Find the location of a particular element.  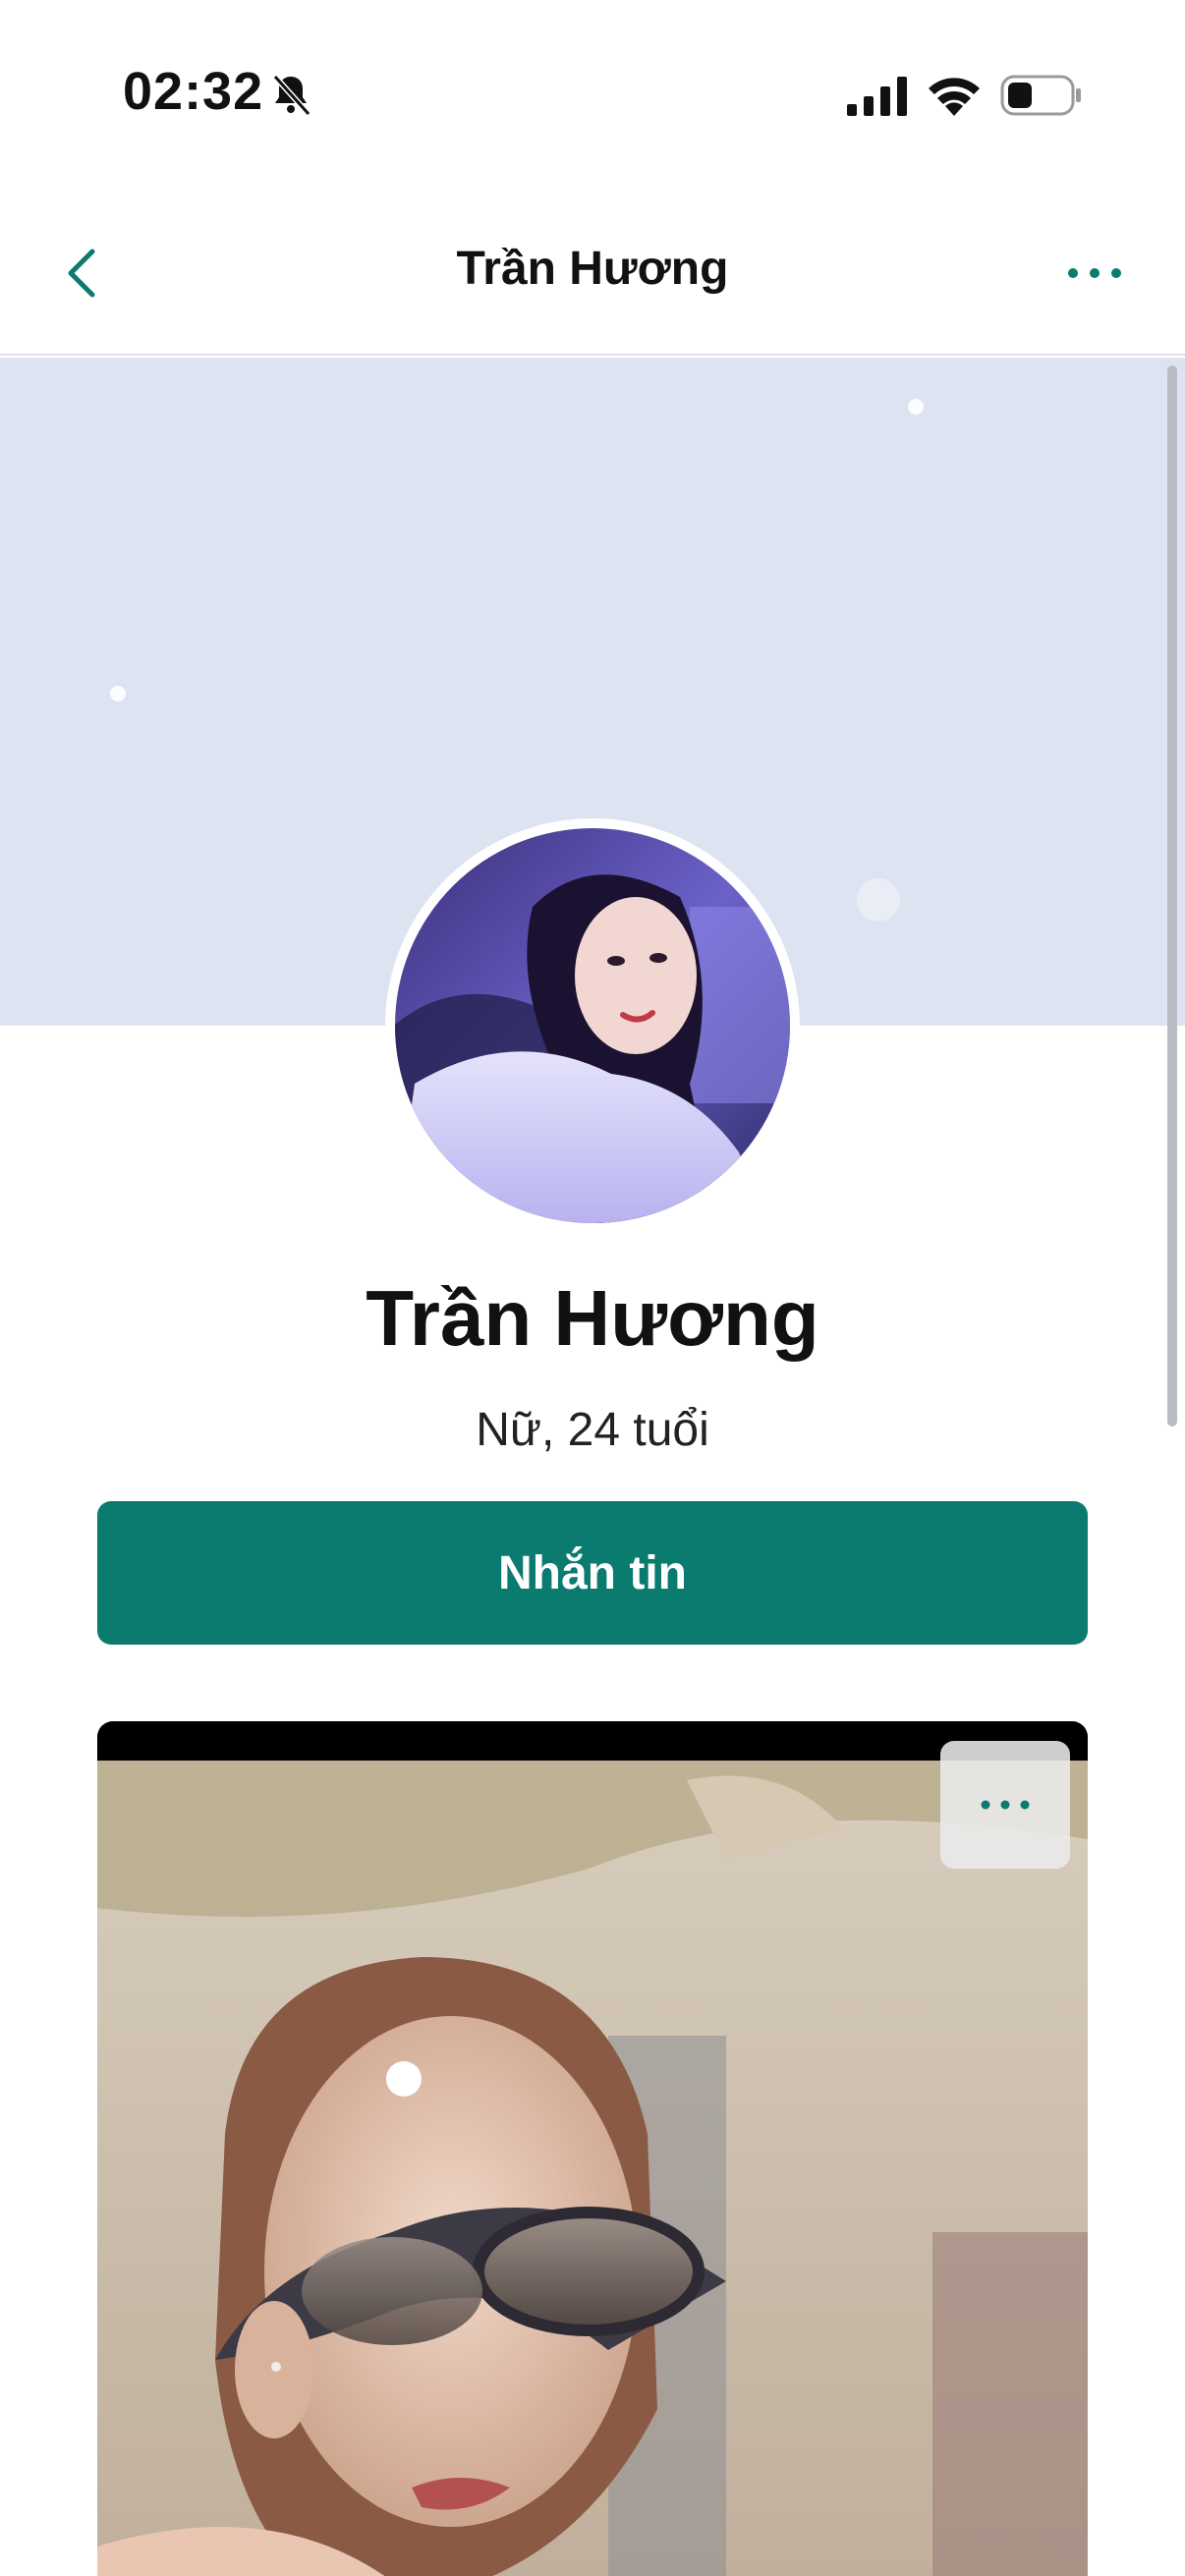

profile-name: Trần Hương is located at coordinates (592, 1318).